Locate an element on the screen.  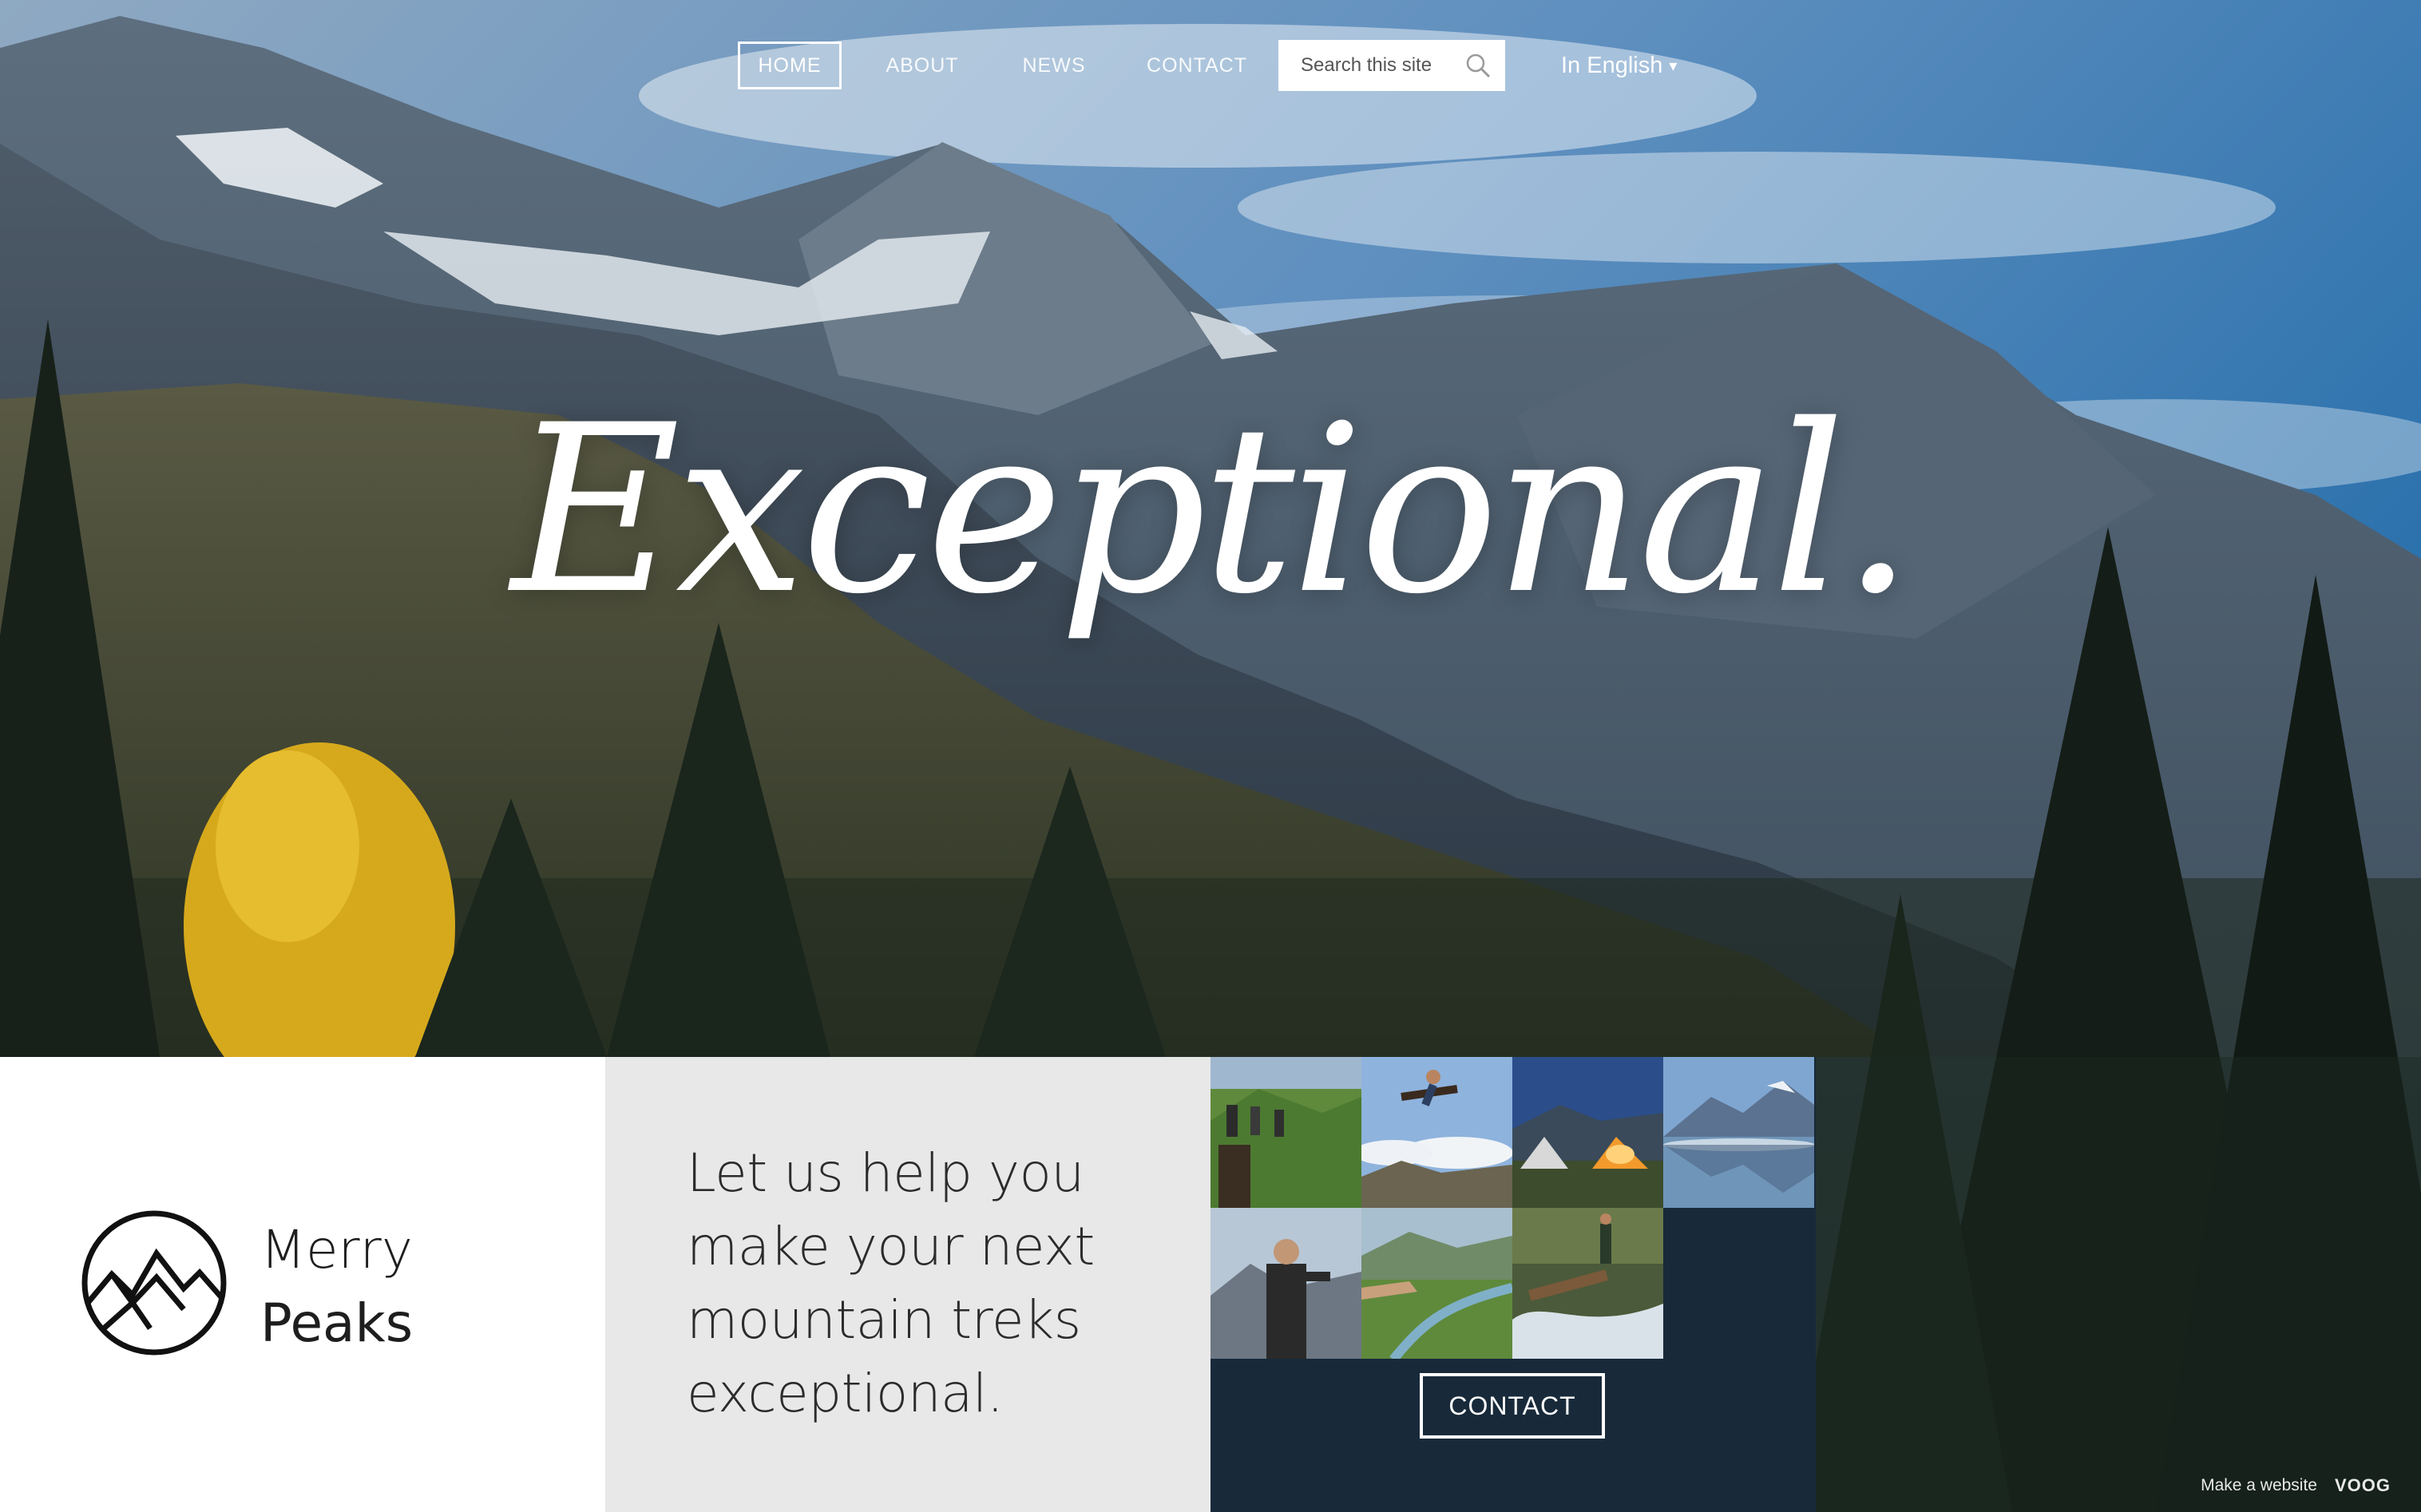
gallery-photo-lake is located at coordinates (1739, 1132).